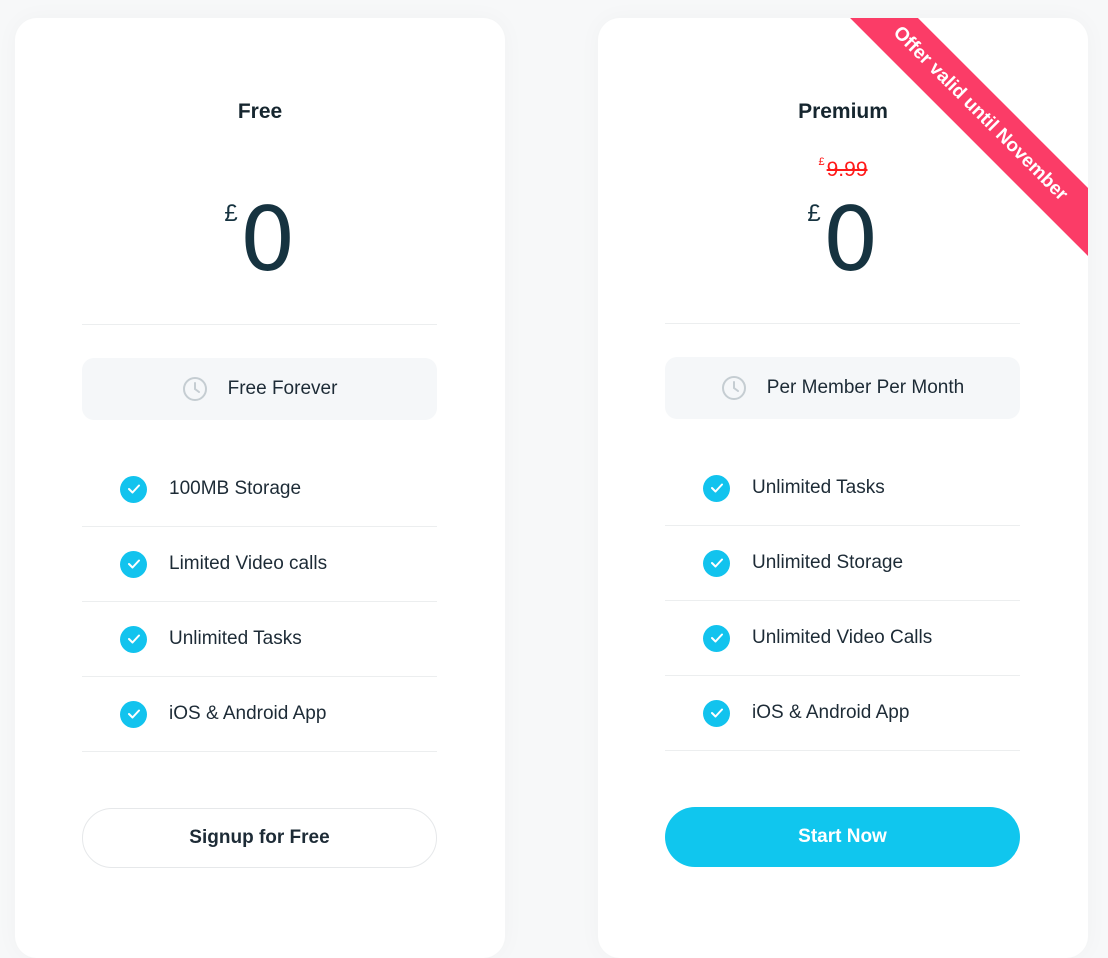 The image size is (1108, 958). What do you see at coordinates (828, 562) in the screenshot?
I see `feature-label: Unlimited Storage` at bounding box center [828, 562].